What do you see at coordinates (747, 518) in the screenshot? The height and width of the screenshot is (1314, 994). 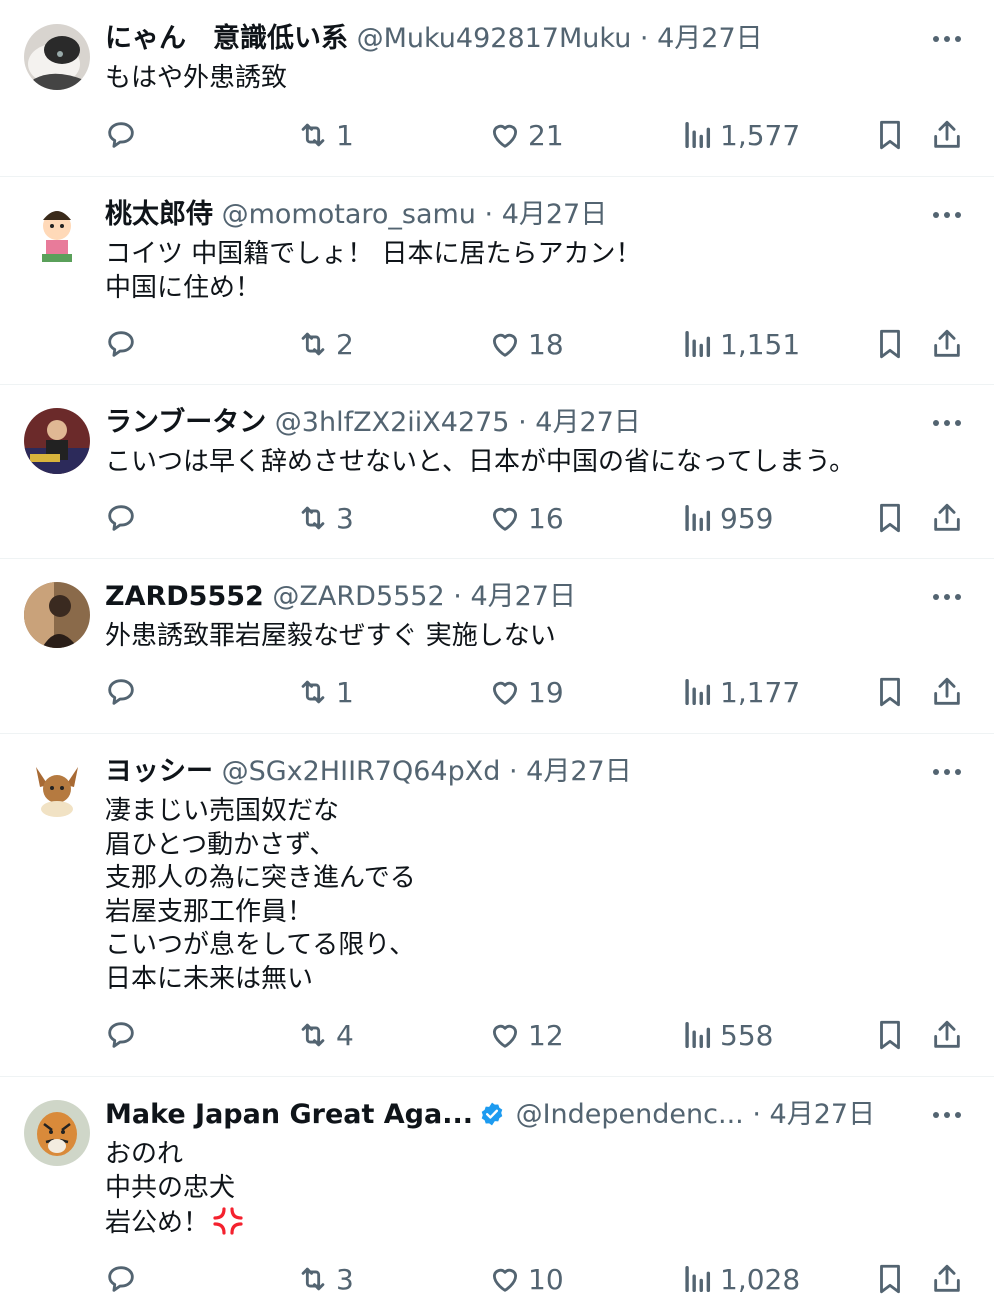 I see `view-count: 959` at bounding box center [747, 518].